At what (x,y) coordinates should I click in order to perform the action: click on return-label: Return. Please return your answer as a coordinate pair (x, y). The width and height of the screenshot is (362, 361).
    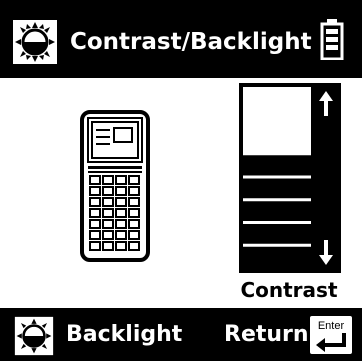
    Looking at the image, I should click on (266, 334).